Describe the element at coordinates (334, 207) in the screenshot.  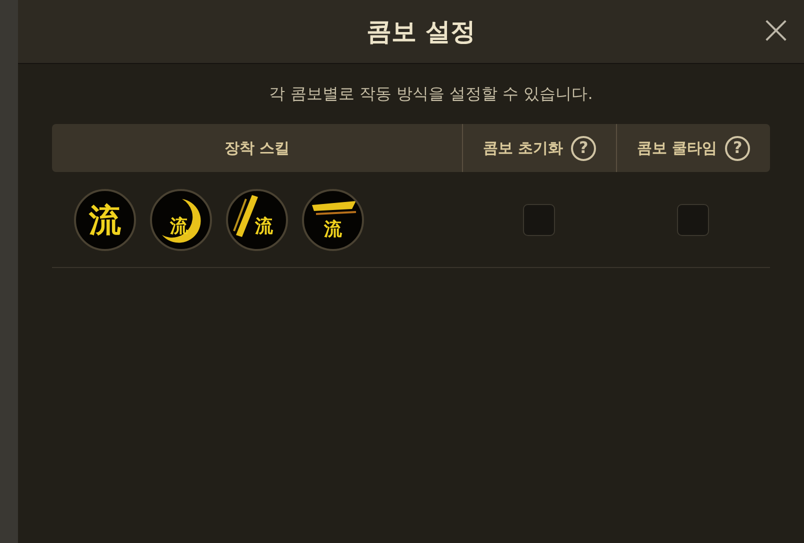
I see `wing-drawing` at that location.